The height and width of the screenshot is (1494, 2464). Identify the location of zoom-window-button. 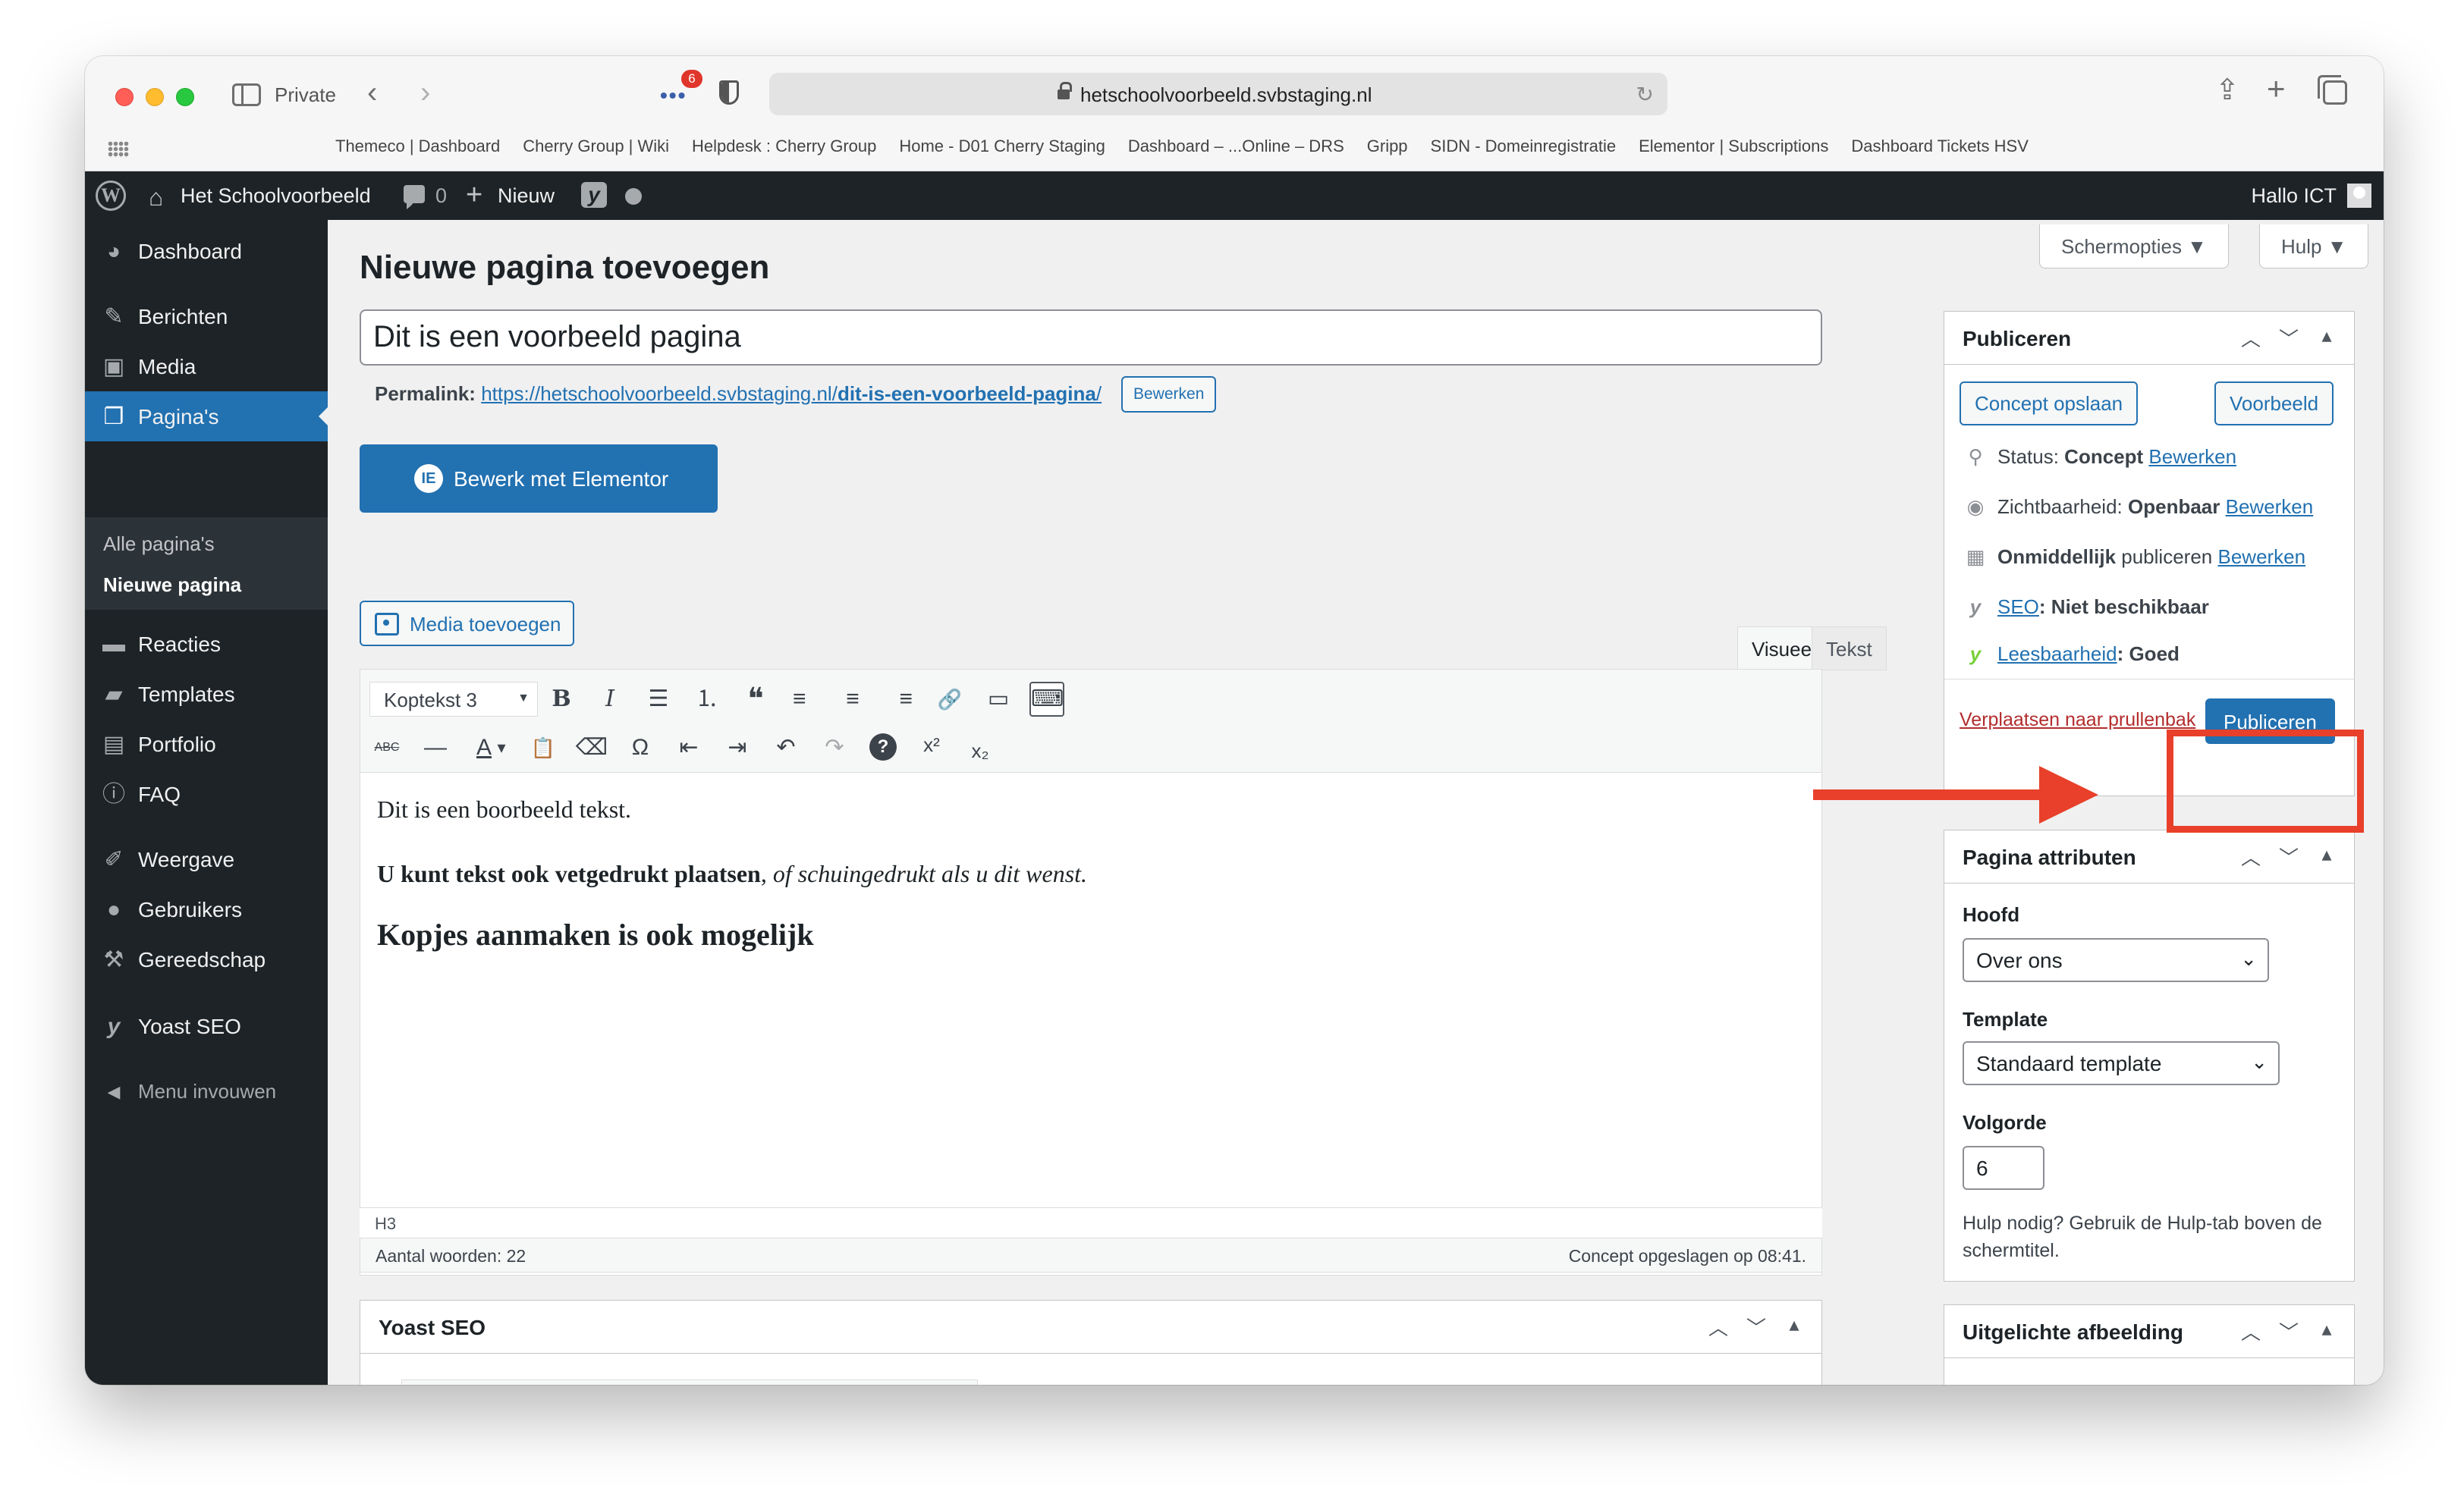
(185, 97).